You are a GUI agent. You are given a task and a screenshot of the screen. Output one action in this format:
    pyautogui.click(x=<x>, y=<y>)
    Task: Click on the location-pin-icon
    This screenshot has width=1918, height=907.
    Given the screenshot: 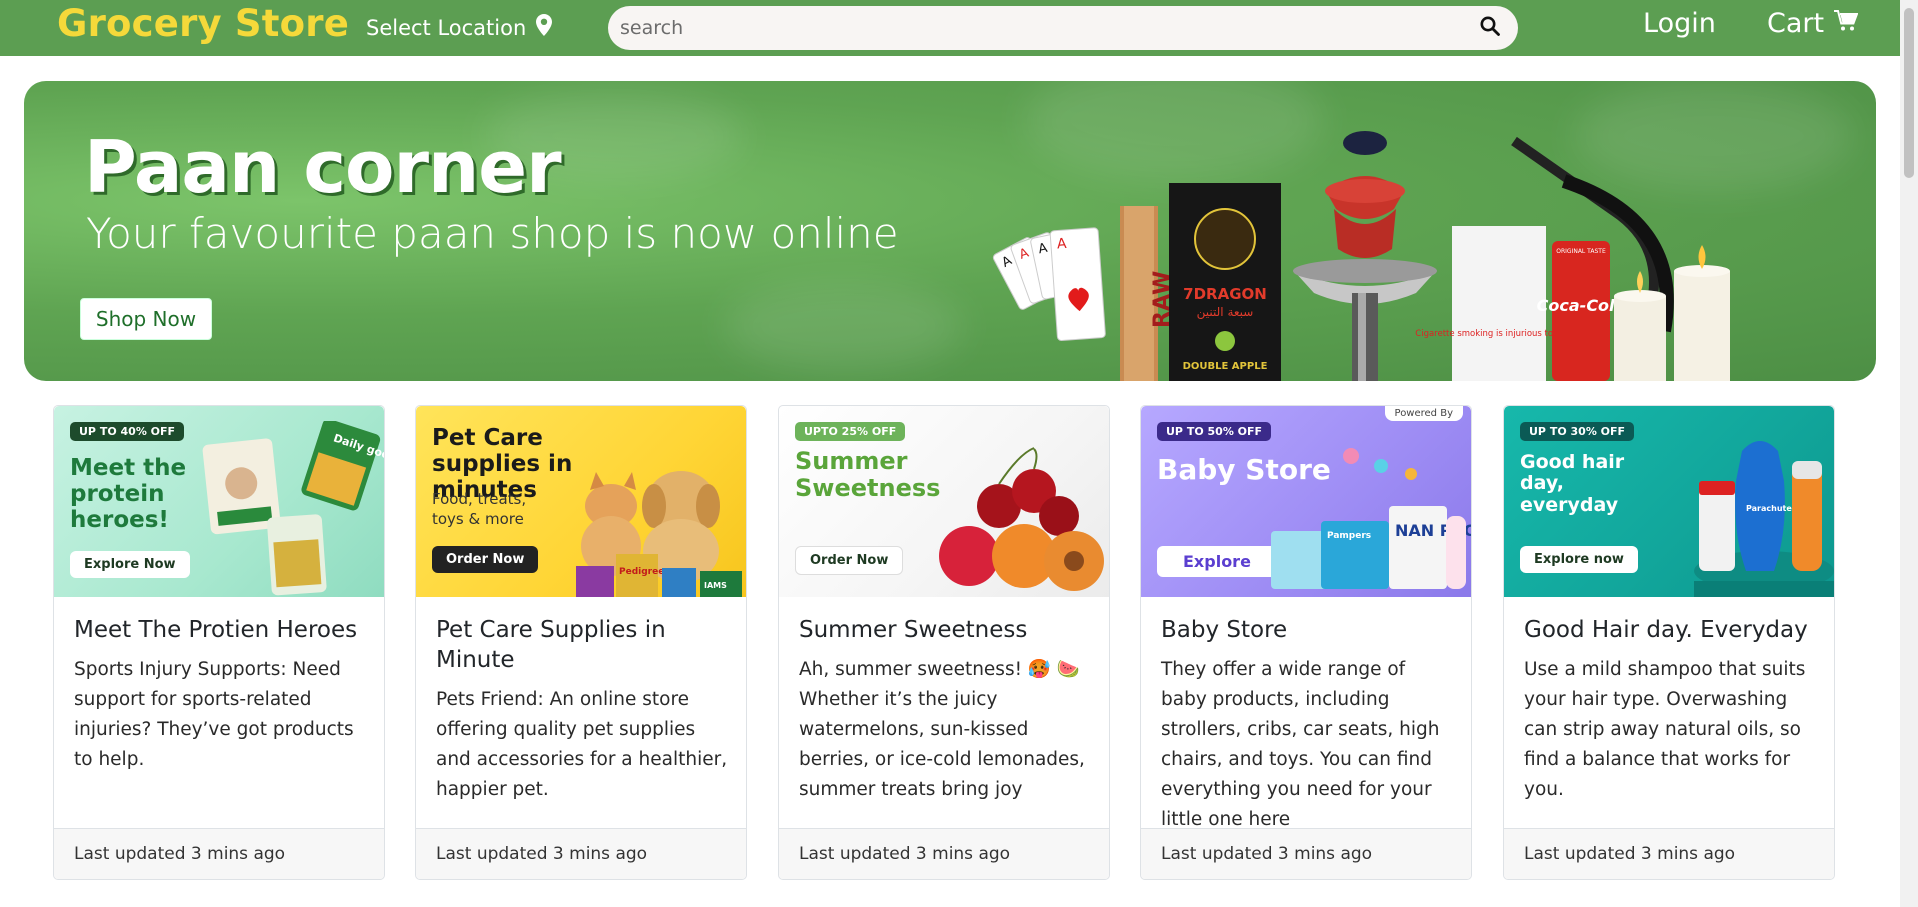 What is the action you would take?
    pyautogui.click(x=544, y=27)
    